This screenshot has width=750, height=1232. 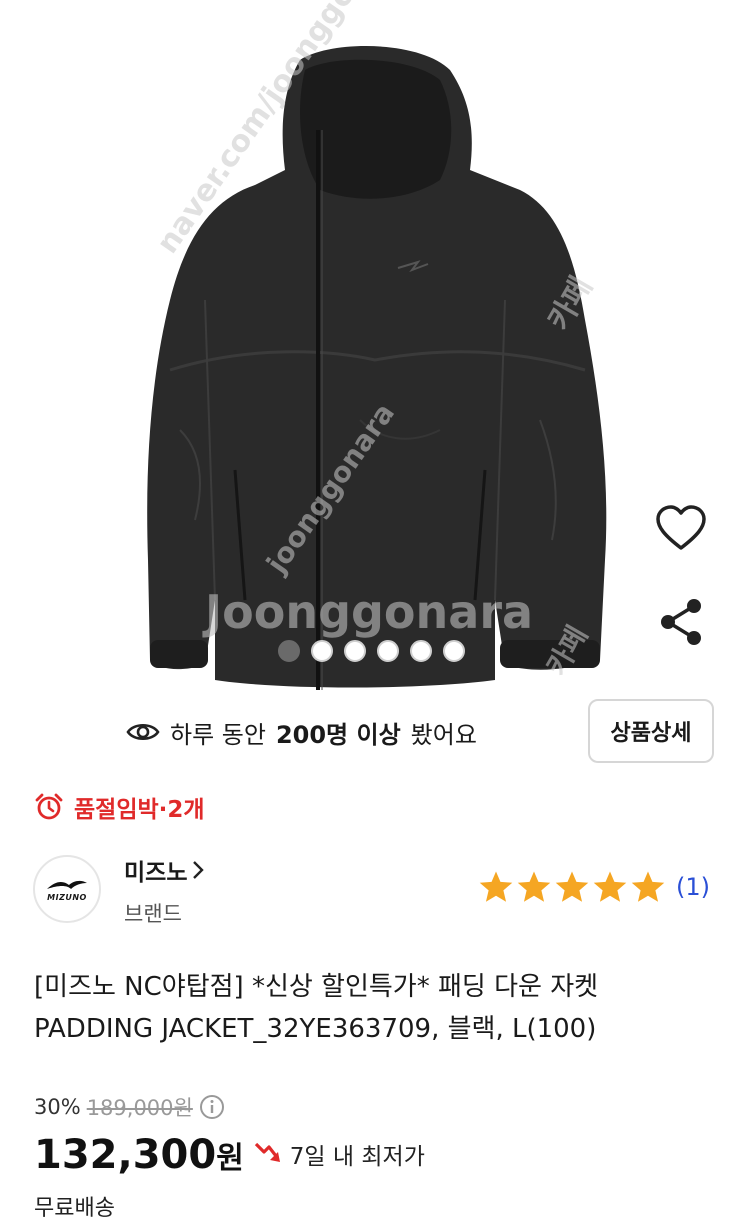 I want to click on price-row: 132,300원 7일 내 최저가, so click(x=229, y=1155).